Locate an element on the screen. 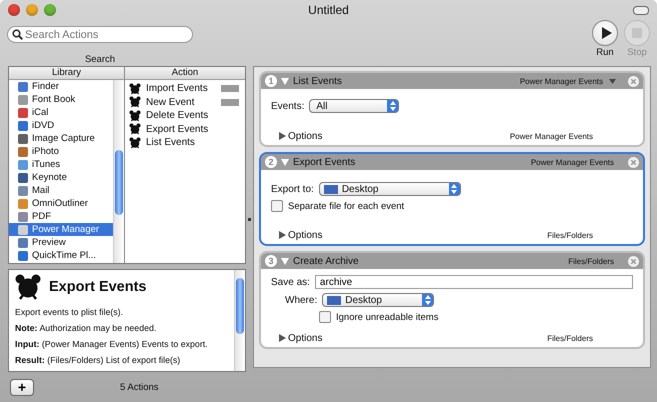 This screenshot has height=402, width=657. action-column-header: Action is located at coordinates (185, 73).